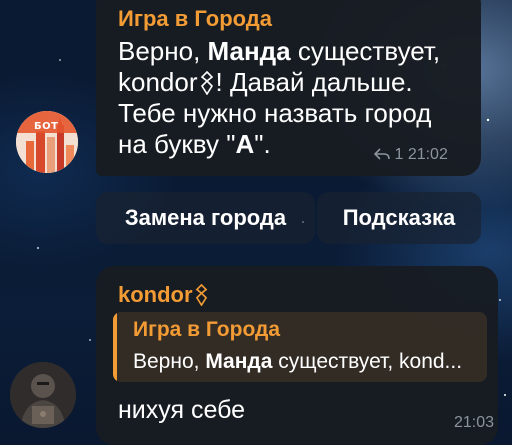 The height and width of the screenshot is (445, 512). What do you see at coordinates (194, 144) in the screenshot?
I see `message-line-4: на букву "А".` at bounding box center [194, 144].